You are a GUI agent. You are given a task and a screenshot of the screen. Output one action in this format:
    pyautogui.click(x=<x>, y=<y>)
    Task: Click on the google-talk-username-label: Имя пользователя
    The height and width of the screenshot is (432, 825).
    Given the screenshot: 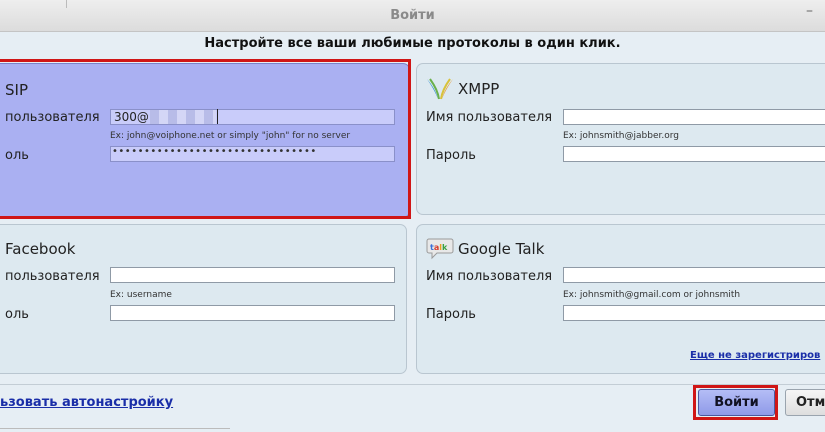 What is the action you would take?
    pyautogui.click(x=489, y=276)
    